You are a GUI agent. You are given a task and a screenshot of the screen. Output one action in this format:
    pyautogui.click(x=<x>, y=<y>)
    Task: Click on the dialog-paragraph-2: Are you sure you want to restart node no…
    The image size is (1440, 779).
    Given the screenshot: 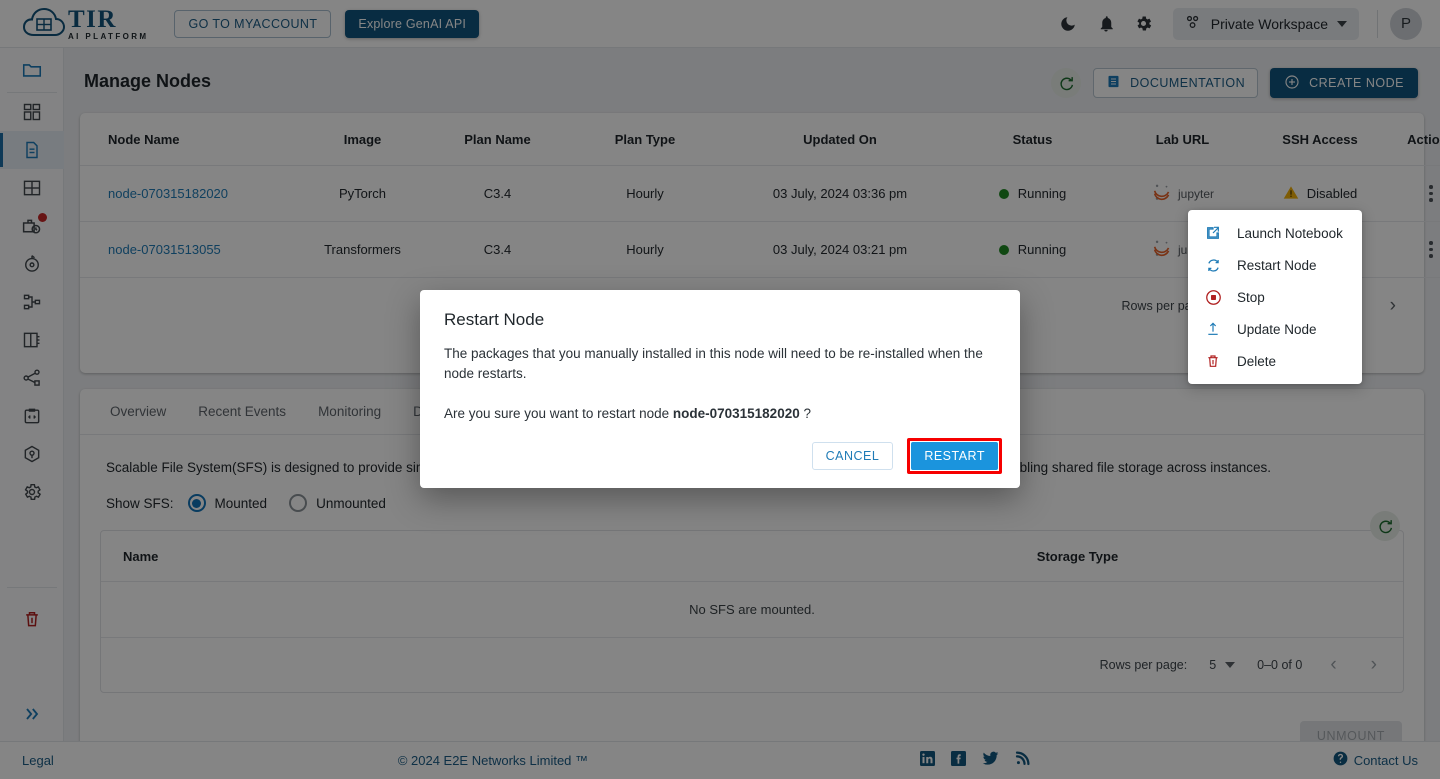 What is the action you would take?
    pyautogui.click(x=720, y=414)
    